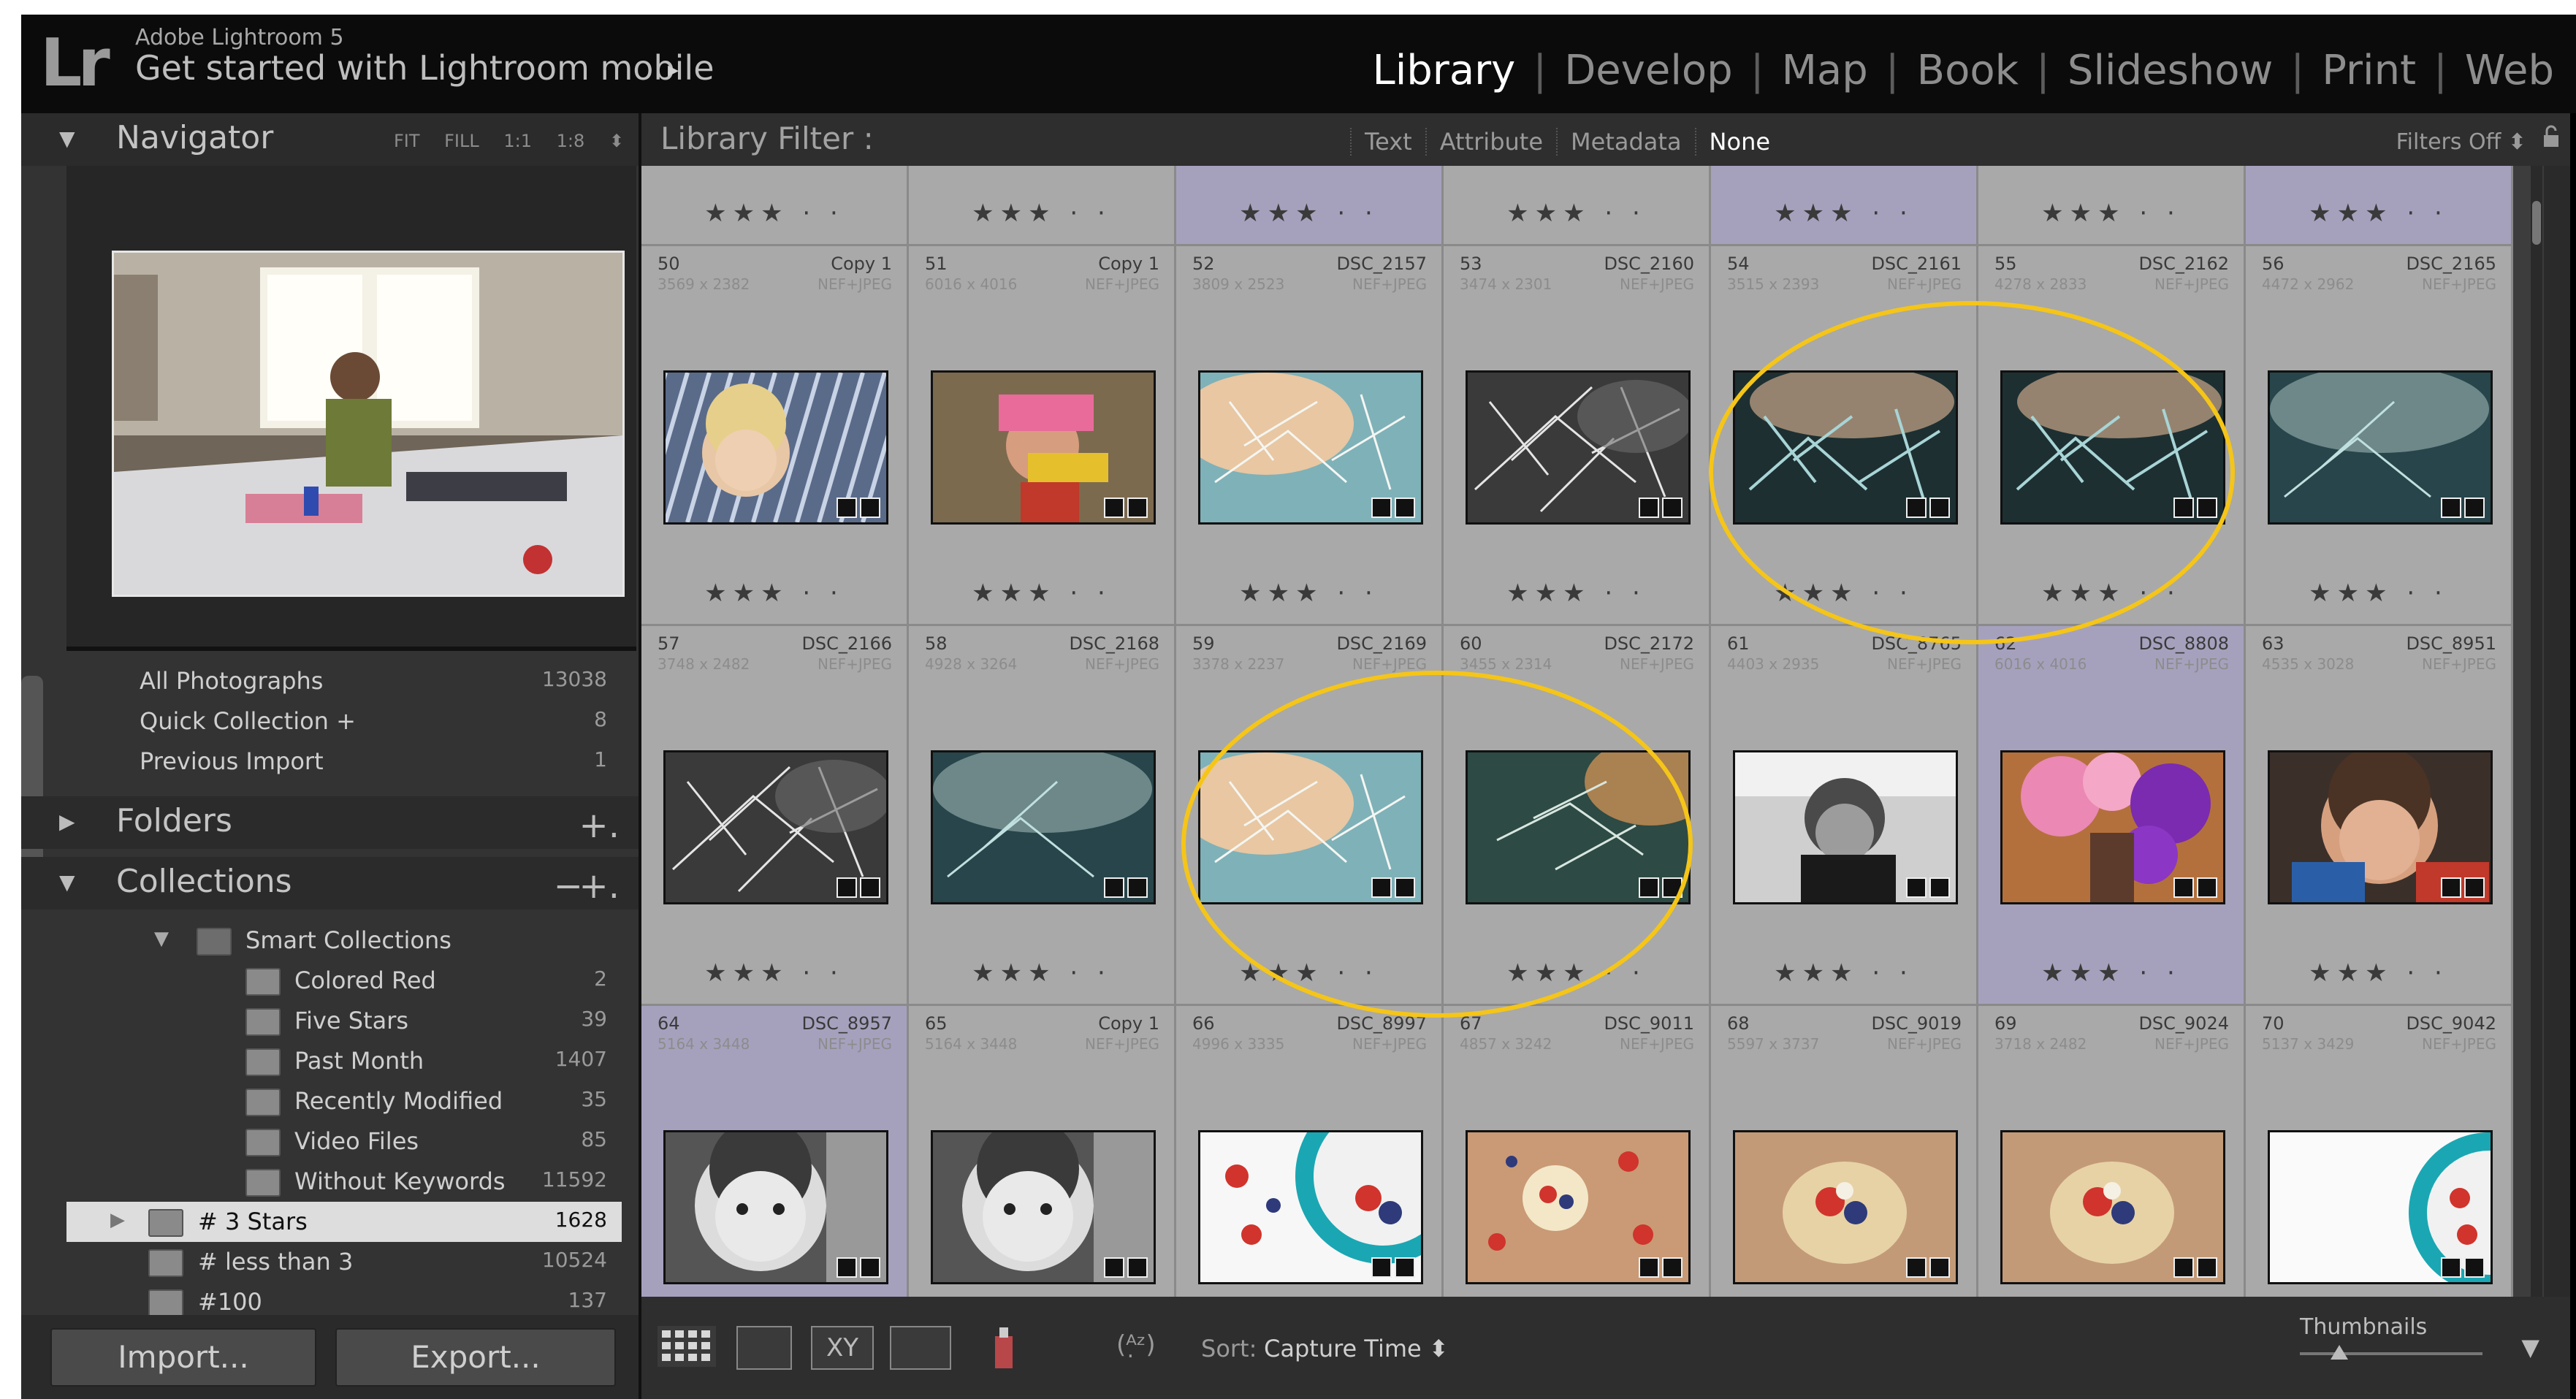 The width and height of the screenshot is (2576, 1399). Describe the element at coordinates (2551, 136) in the screenshot. I see `lock-icon` at that location.